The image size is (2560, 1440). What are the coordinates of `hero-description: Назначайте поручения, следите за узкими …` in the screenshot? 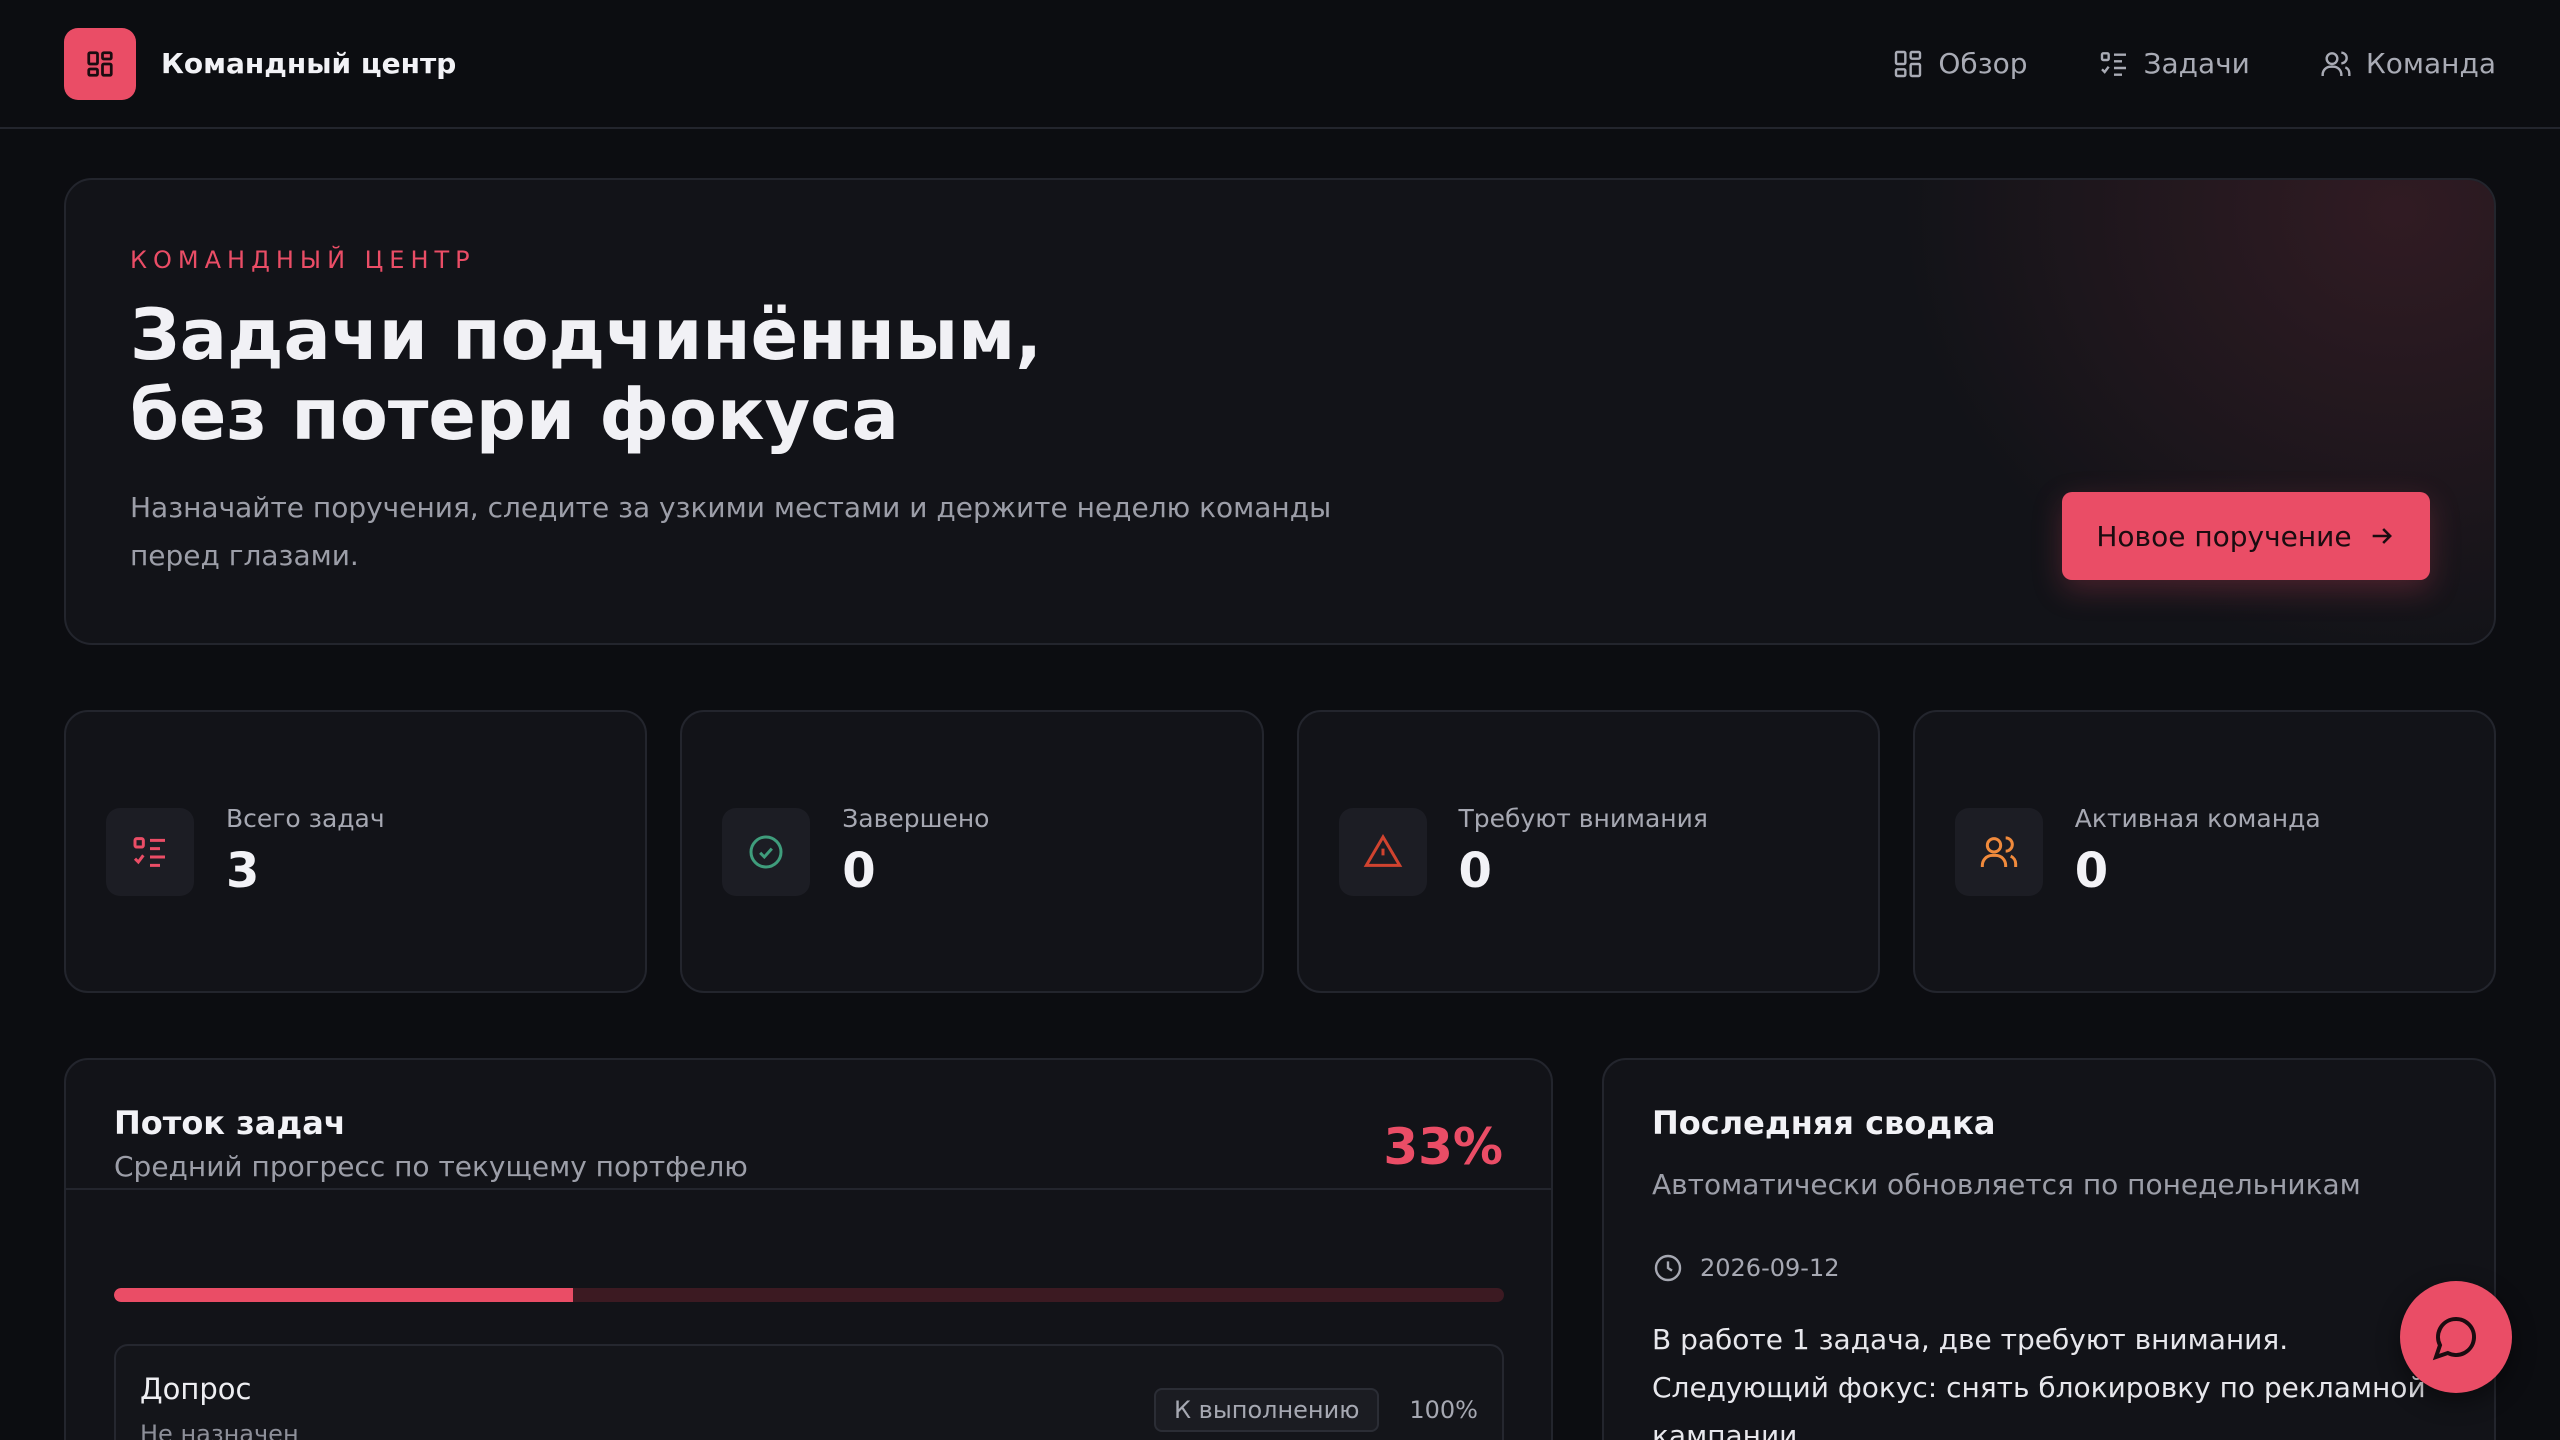 It's located at (731, 531).